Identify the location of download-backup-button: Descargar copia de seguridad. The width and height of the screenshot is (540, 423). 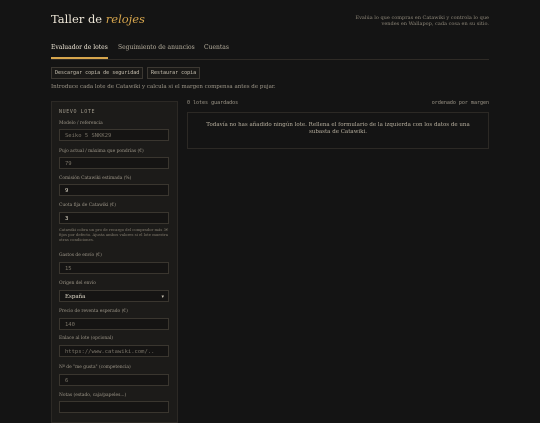
(97, 73).